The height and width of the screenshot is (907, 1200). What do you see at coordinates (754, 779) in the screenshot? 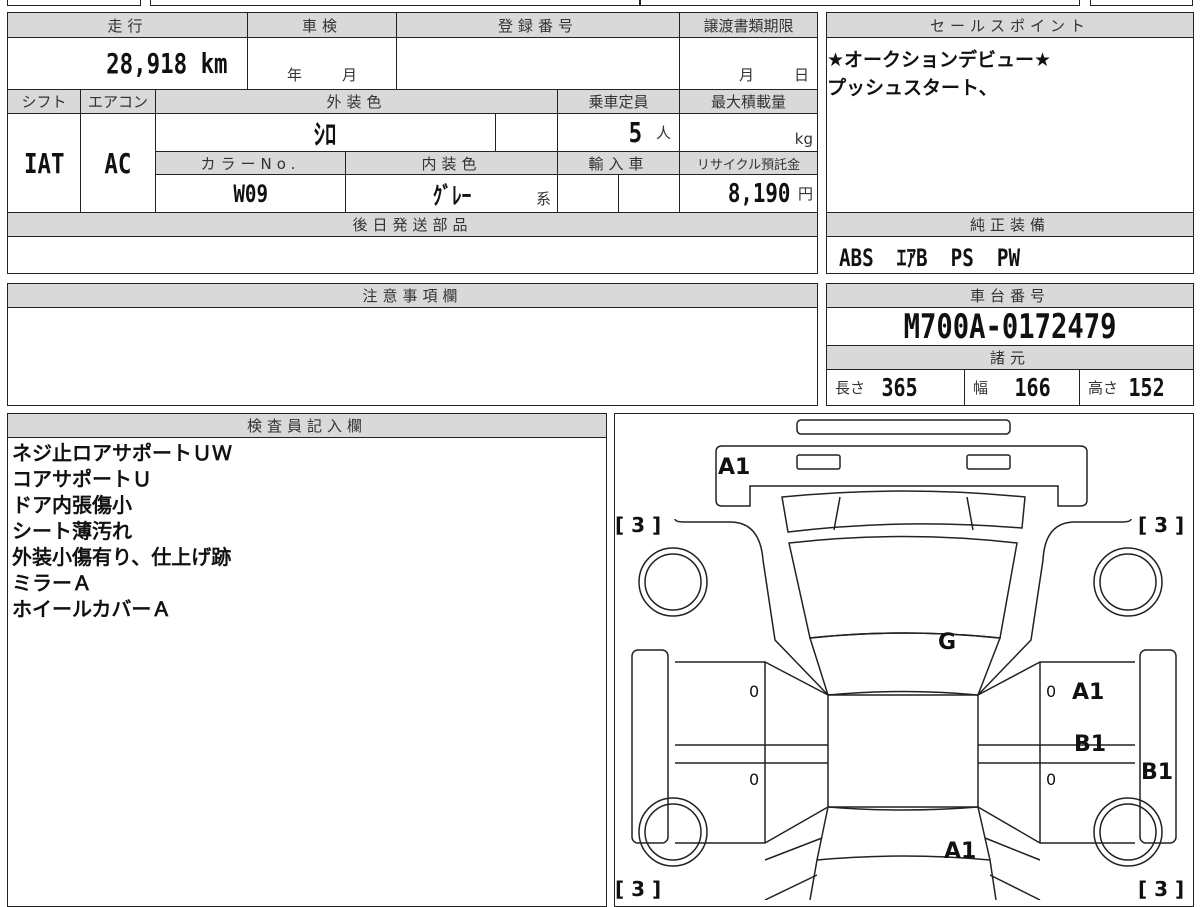
I see `door-lr-mark: 0` at bounding box center [754, 779].